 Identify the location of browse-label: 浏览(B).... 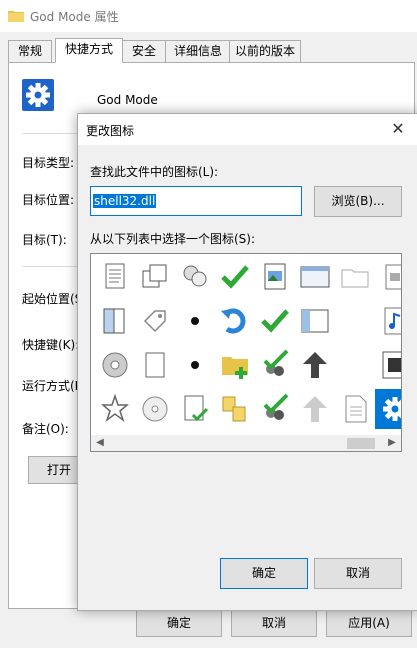
(358, 201).